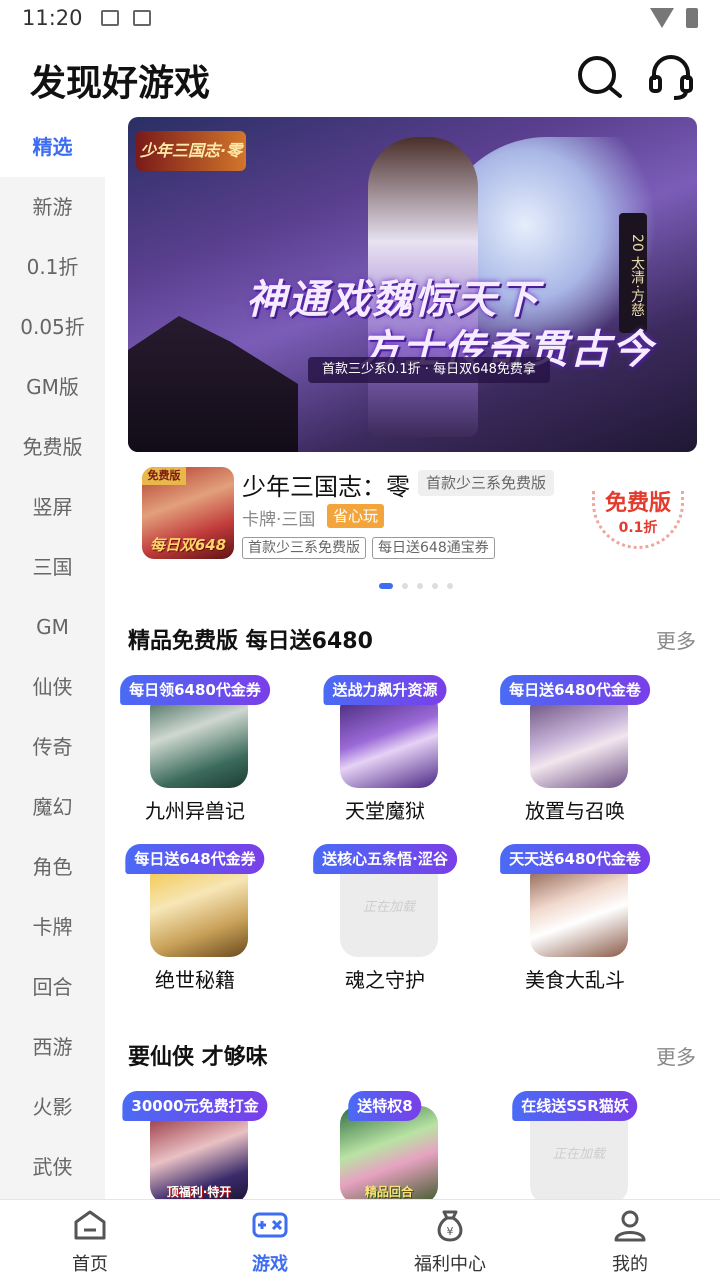  Describe the element at coordinates (52, 18) in the screenshot. I see `status-time: 11:20` at that location.